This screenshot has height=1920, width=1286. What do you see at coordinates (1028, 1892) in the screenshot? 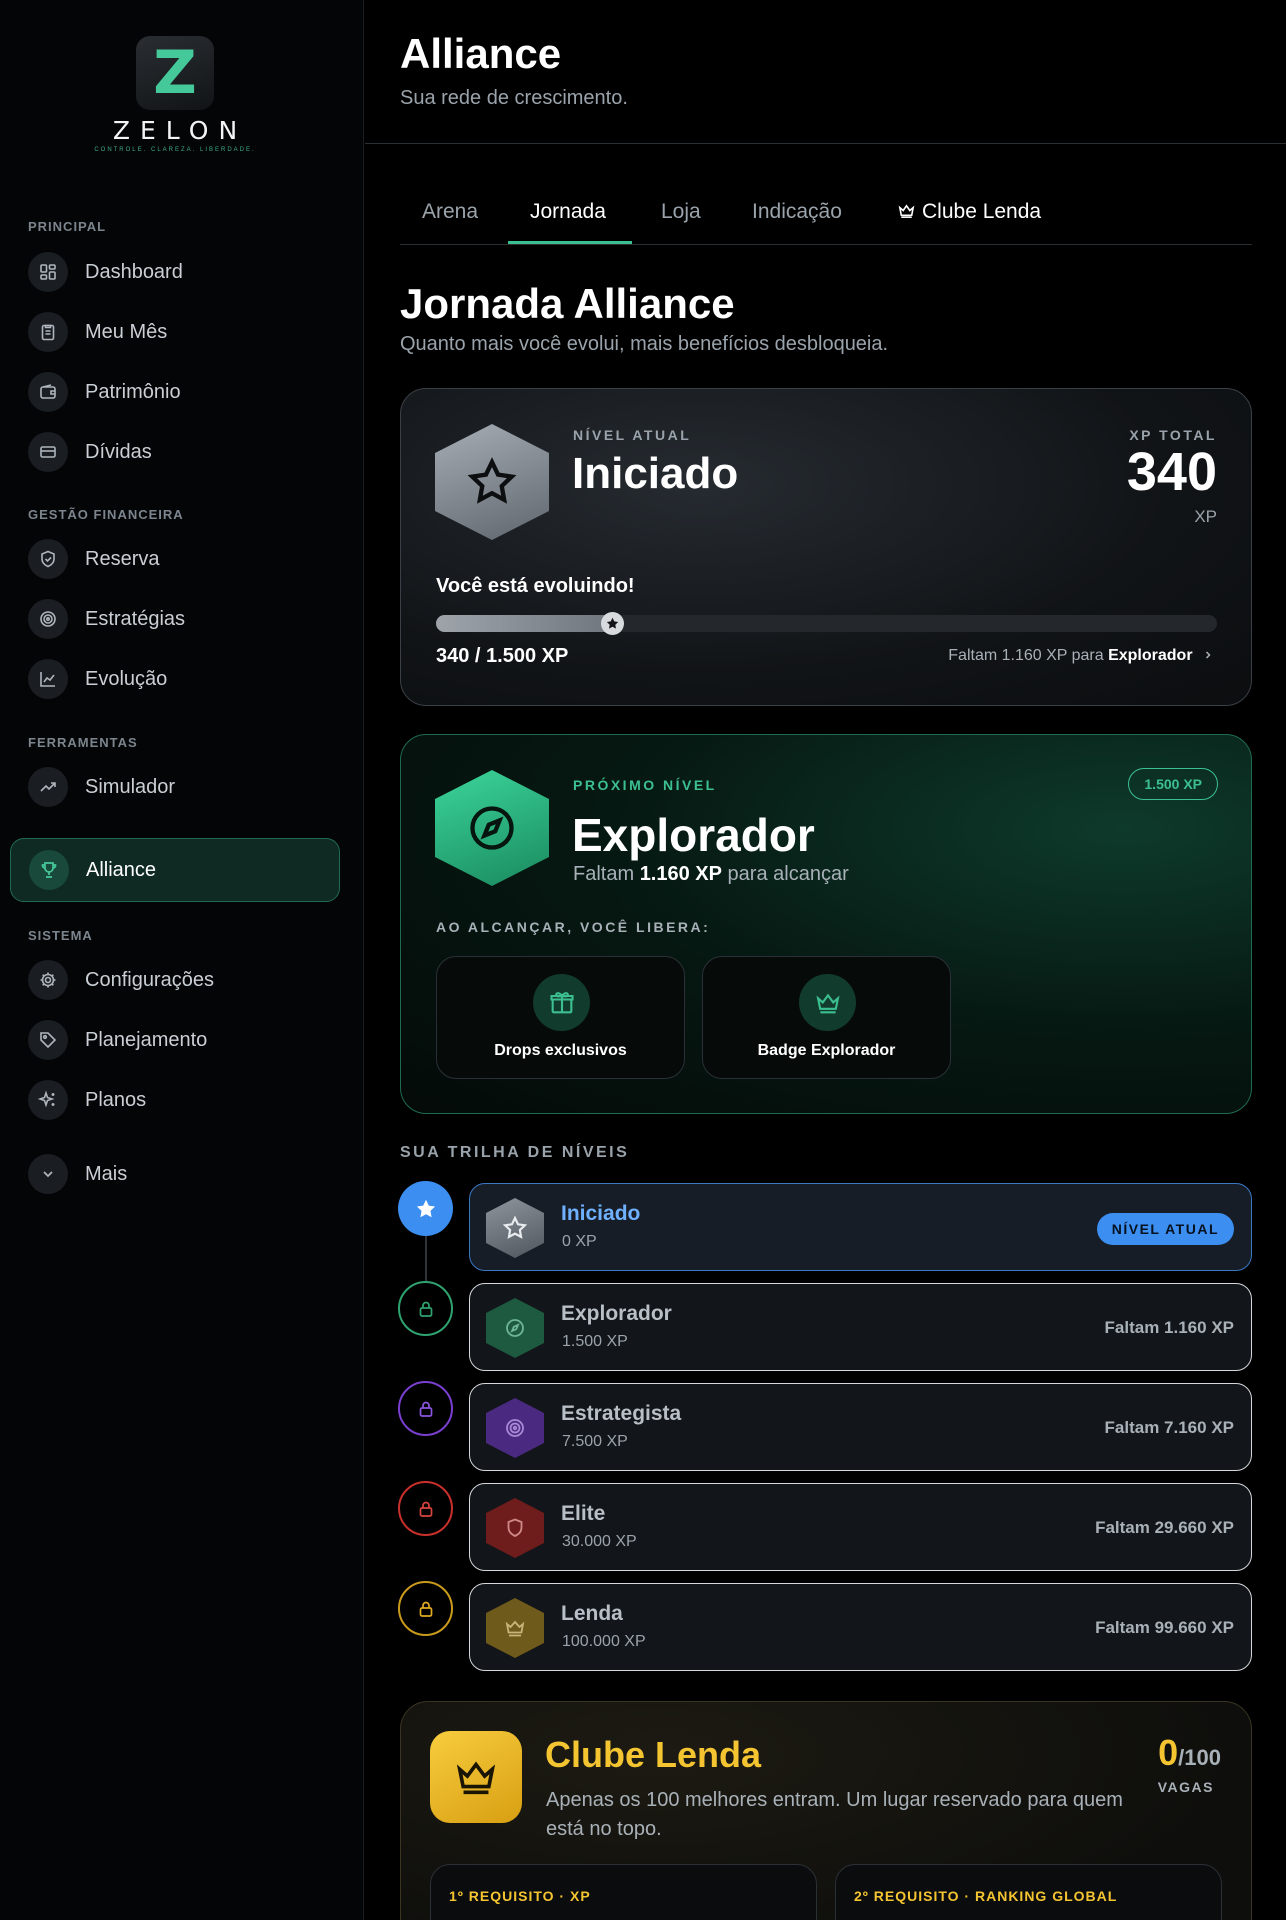
I see `requirement-card: 2º REQUISITO · RANKING GLOBAL` at bounding box center [1028, 1892].